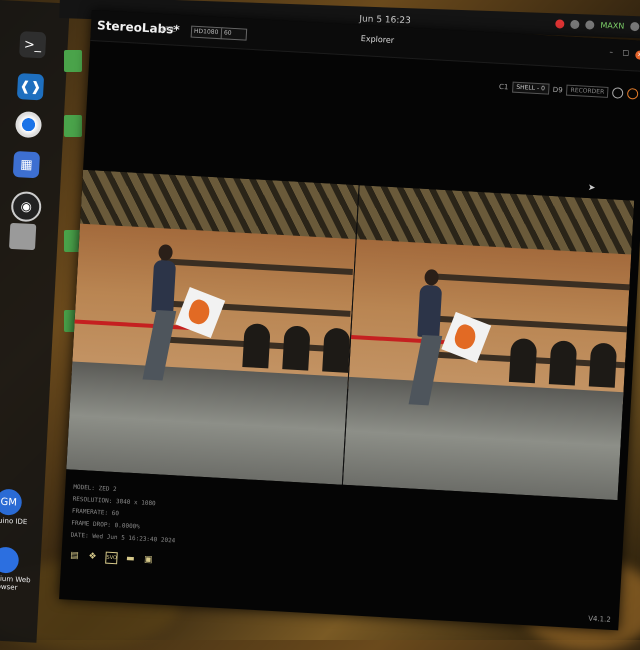  I want to click on chromium-browser-icon, so click(10, 560).